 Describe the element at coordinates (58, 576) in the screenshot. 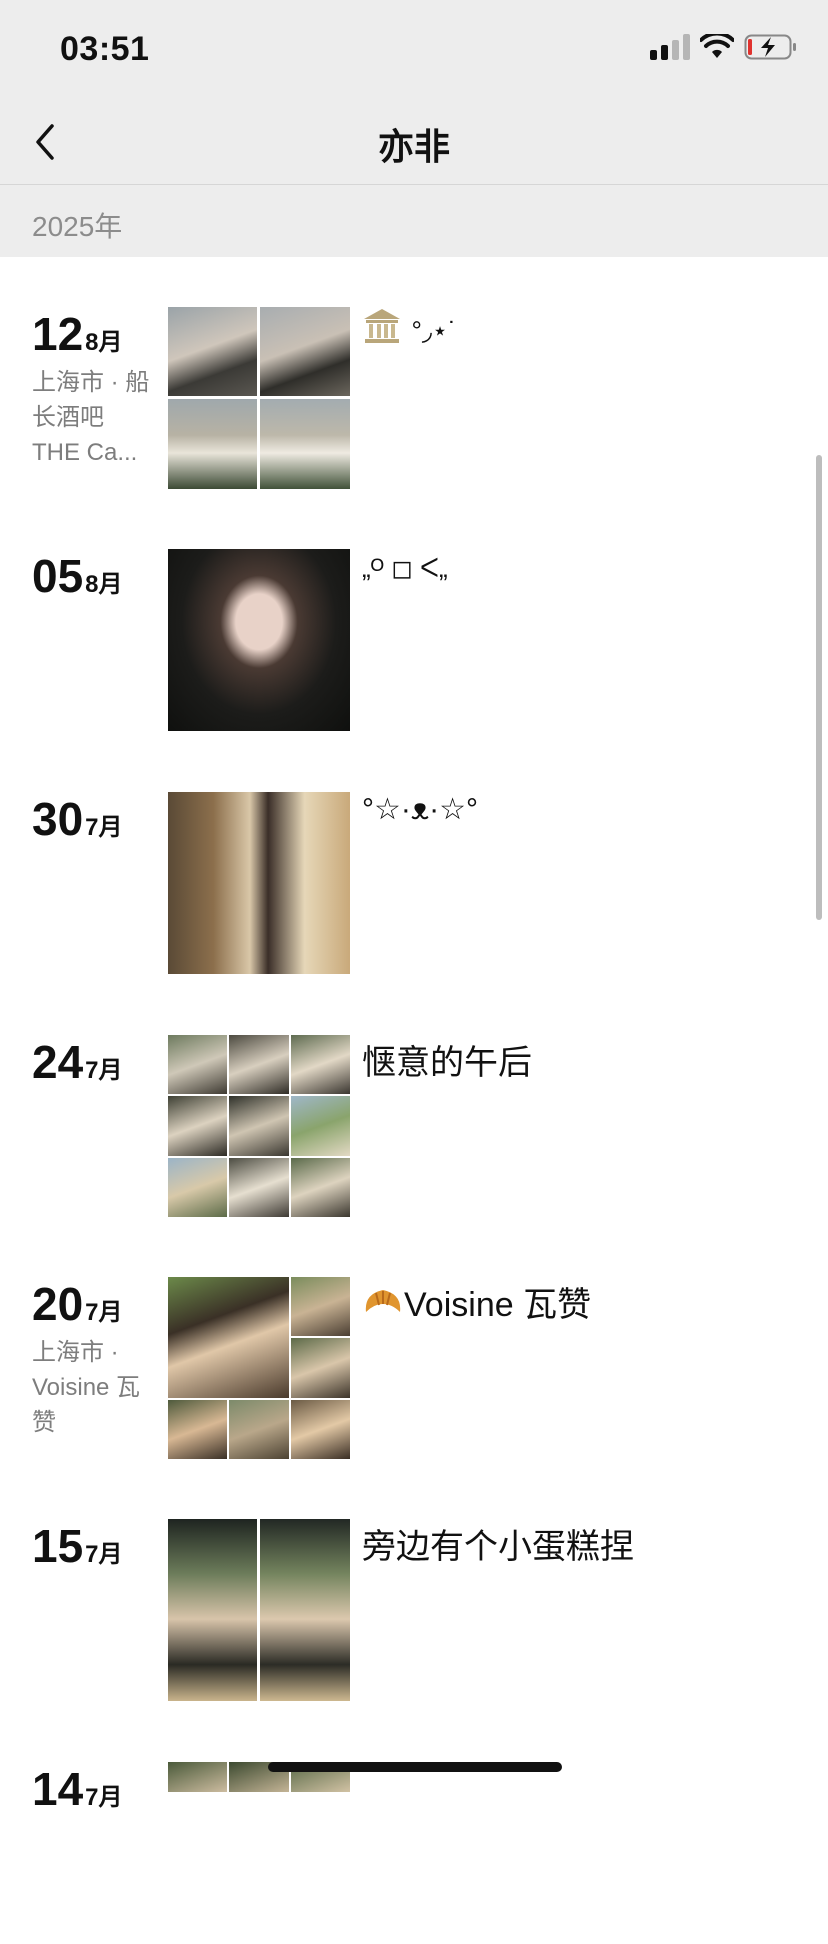

I see `entry-day: 05` at that location.